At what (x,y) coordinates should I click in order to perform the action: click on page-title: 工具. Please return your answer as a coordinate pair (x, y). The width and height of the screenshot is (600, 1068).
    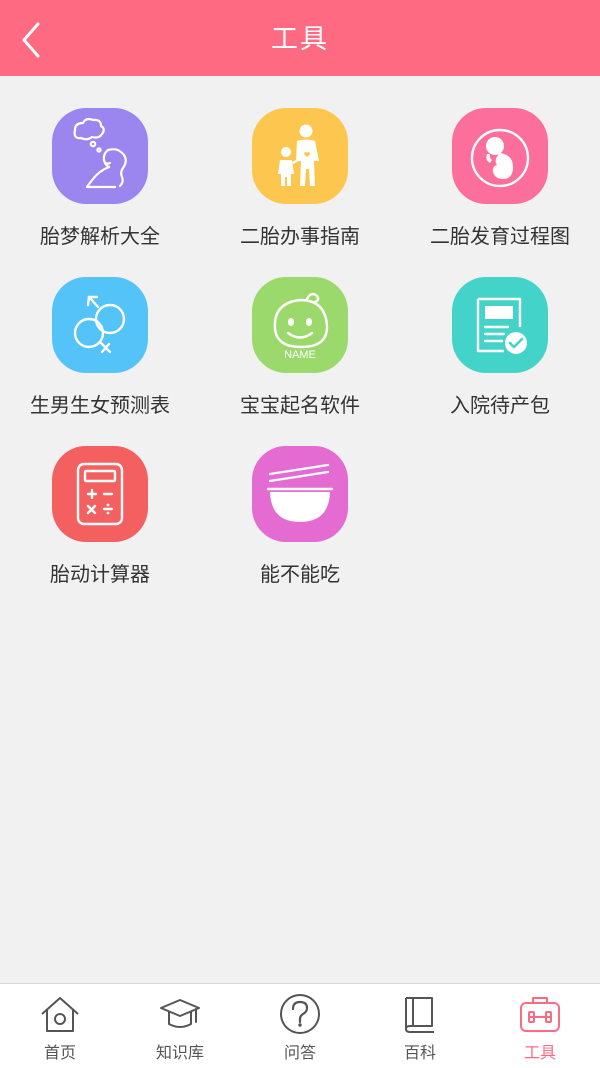
    Looking at the image, I should click on (300, 39).